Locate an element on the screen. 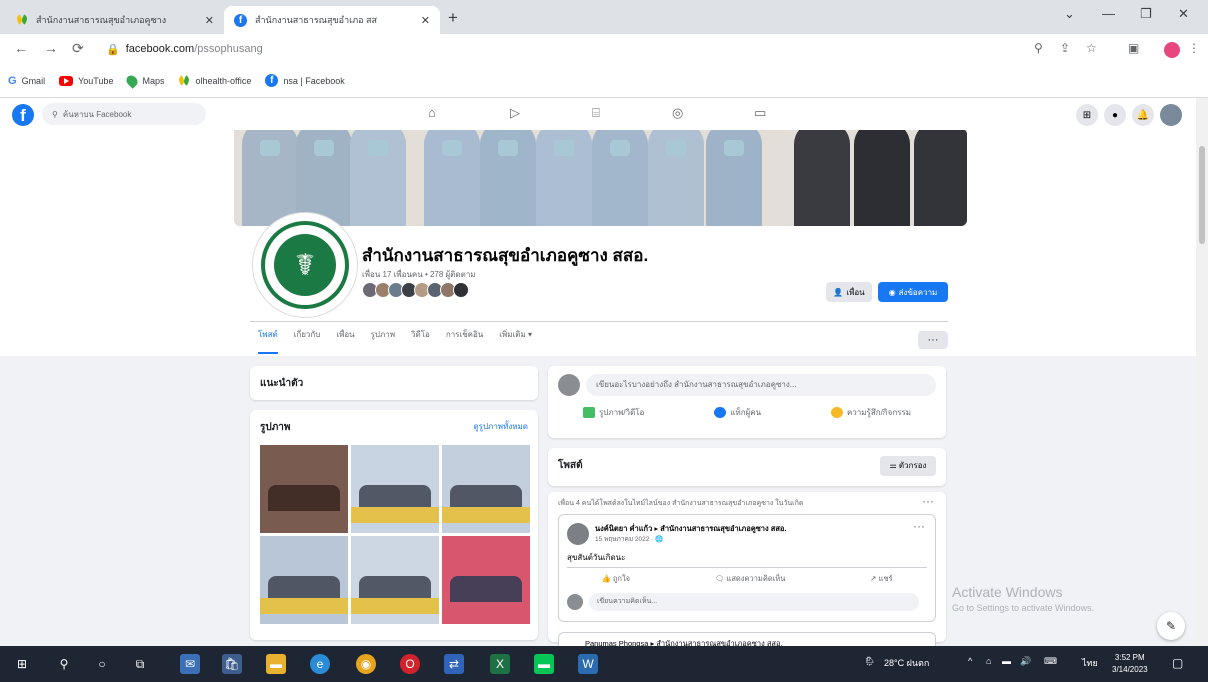 This screenshot has height=682, width=1208. comment-button: 🗨 แสดงความคิดเห็น is located at coordinates (750, 579).